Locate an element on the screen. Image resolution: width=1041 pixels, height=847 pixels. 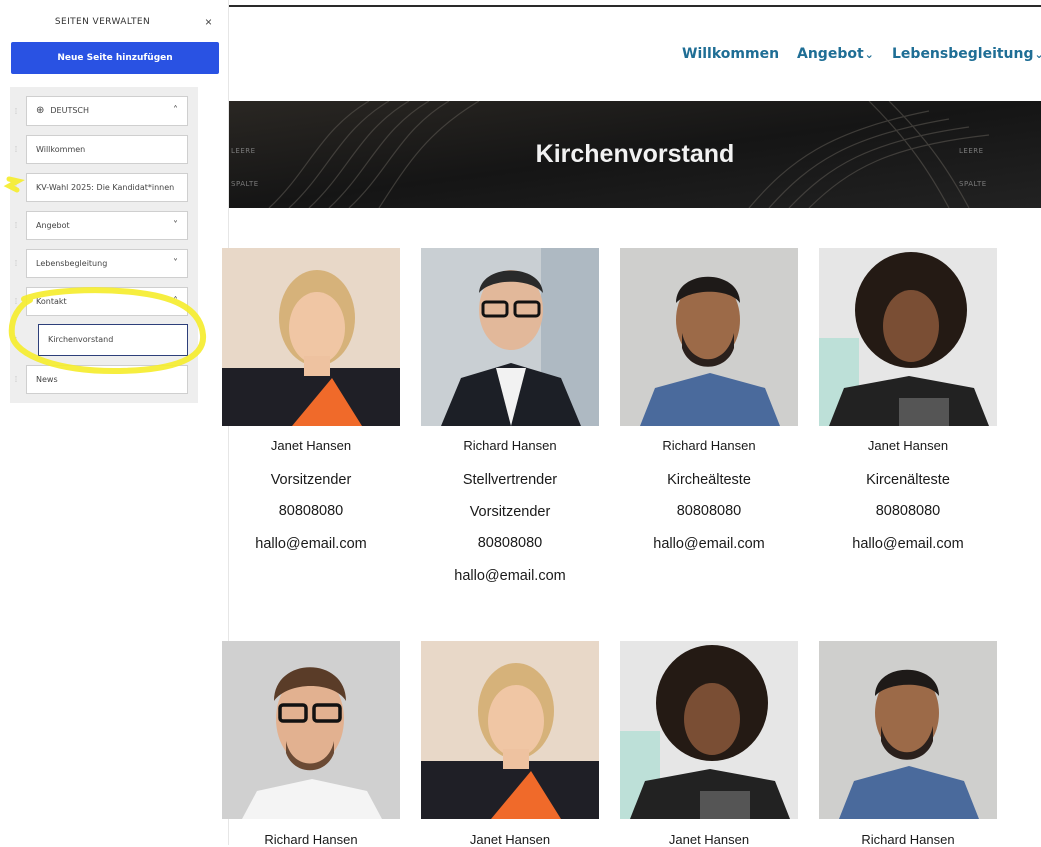
nav-lebensbegleitung: Lebensbegleitung⌄ is located at coordinates (966, 54).